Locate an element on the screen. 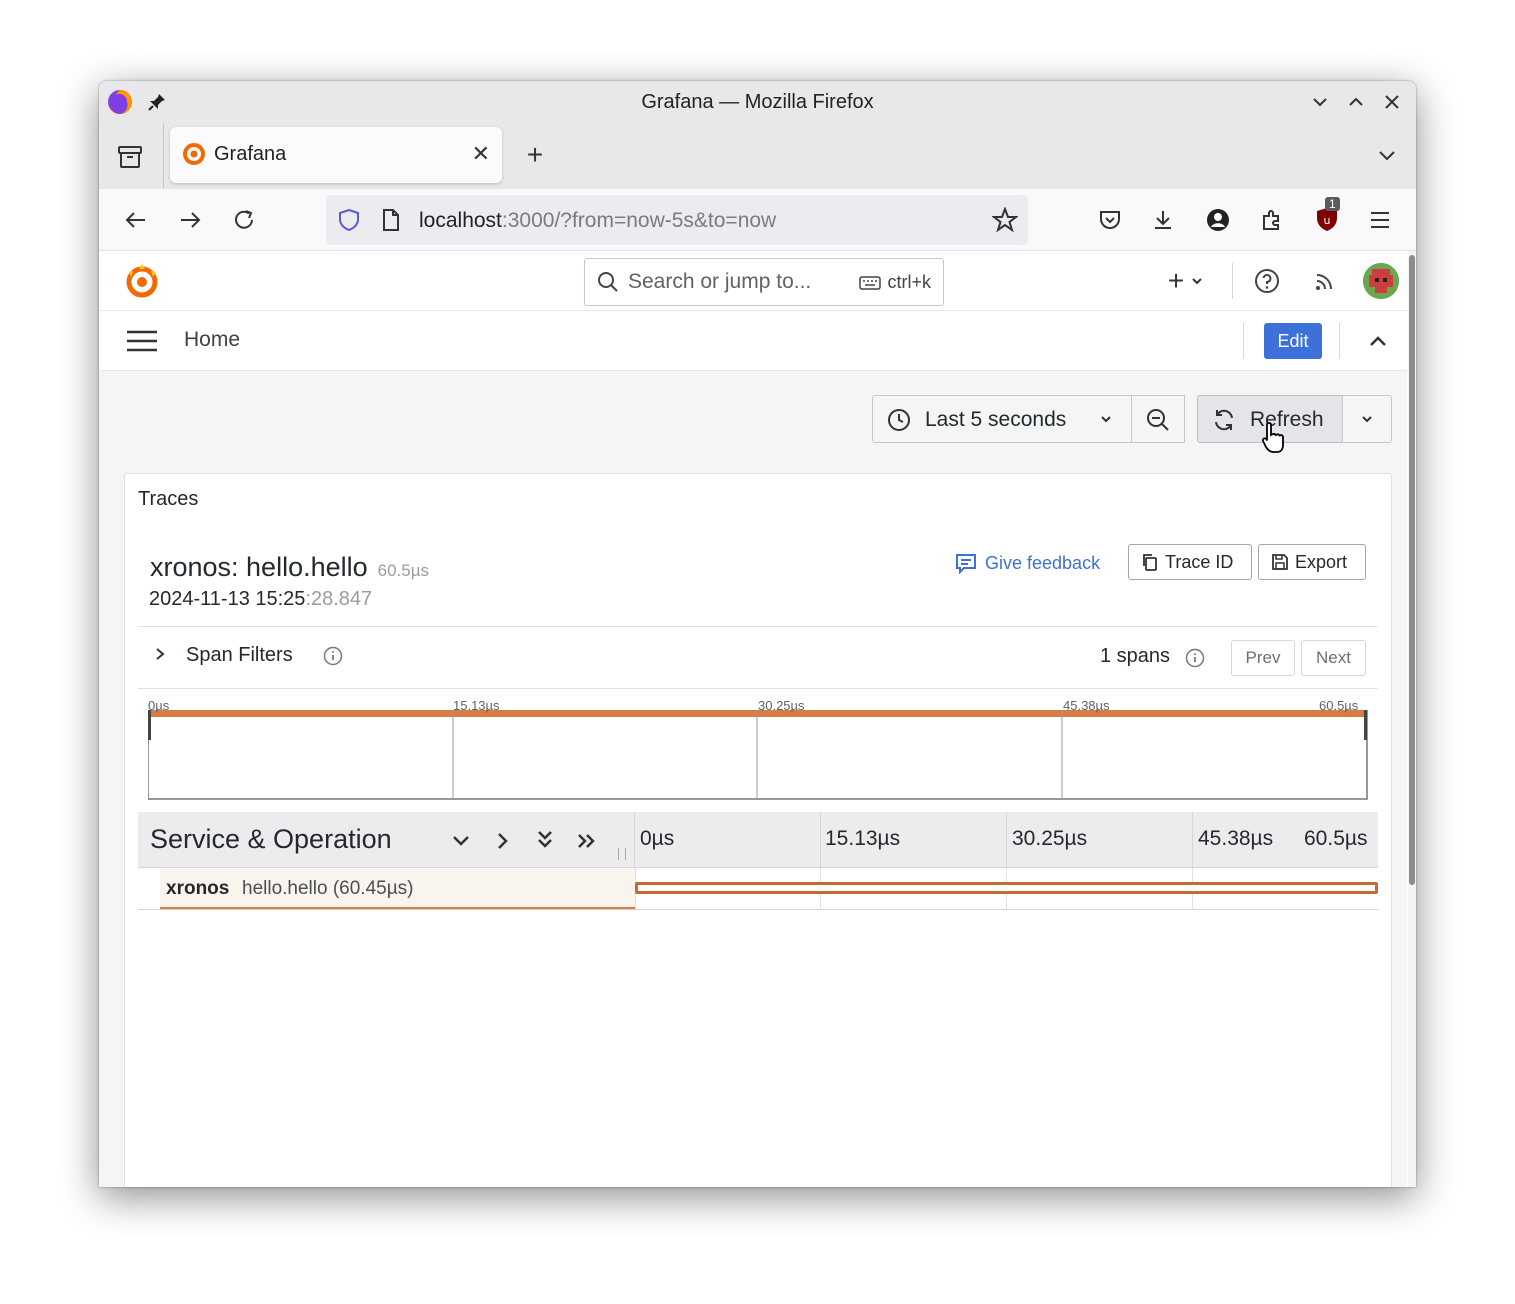  mouse-pointer-icon is located at coordinates (1274, 440).